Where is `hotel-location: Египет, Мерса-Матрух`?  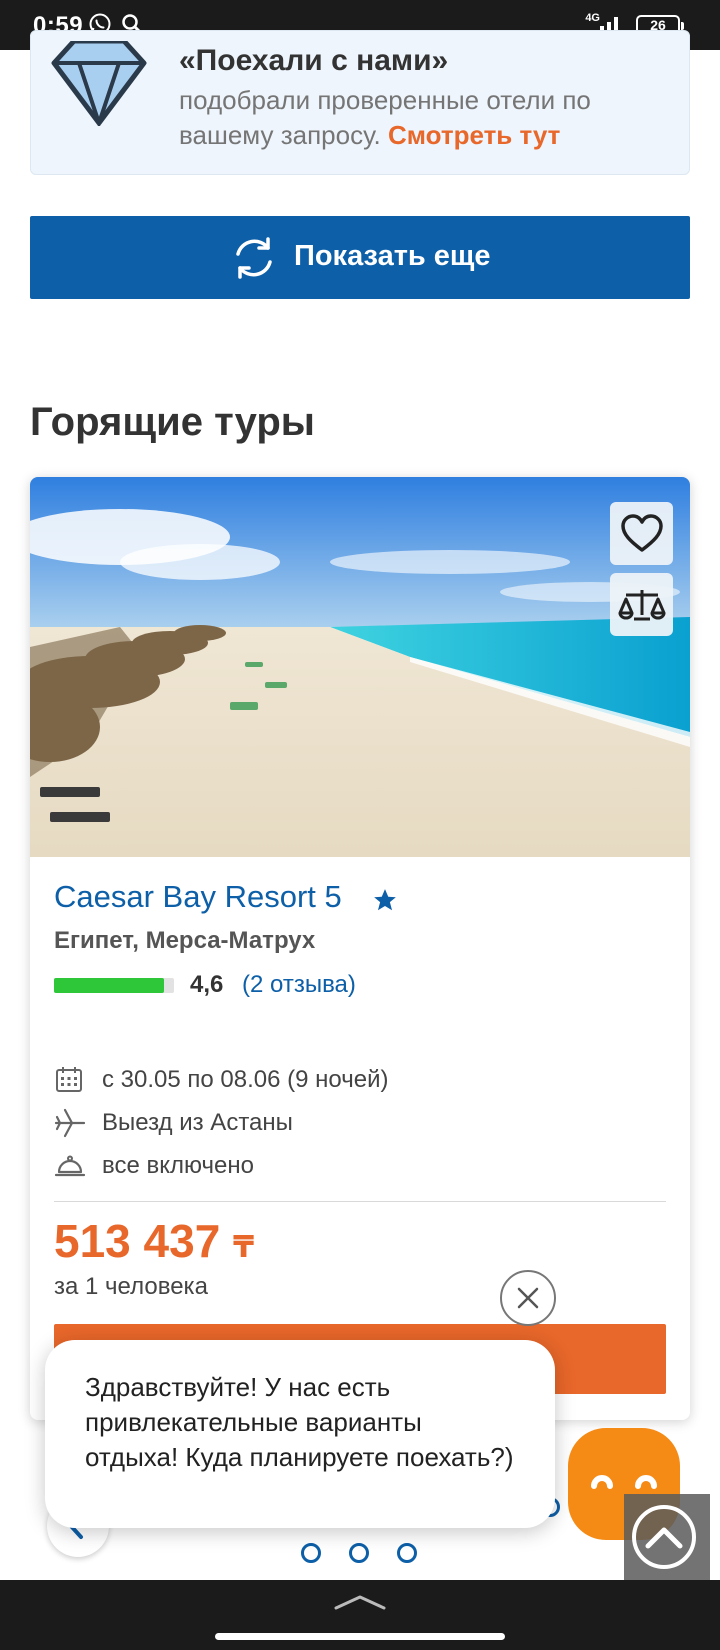 hotel-location: Египет, Мерса-Матрух is located at coordinates (185, 940).